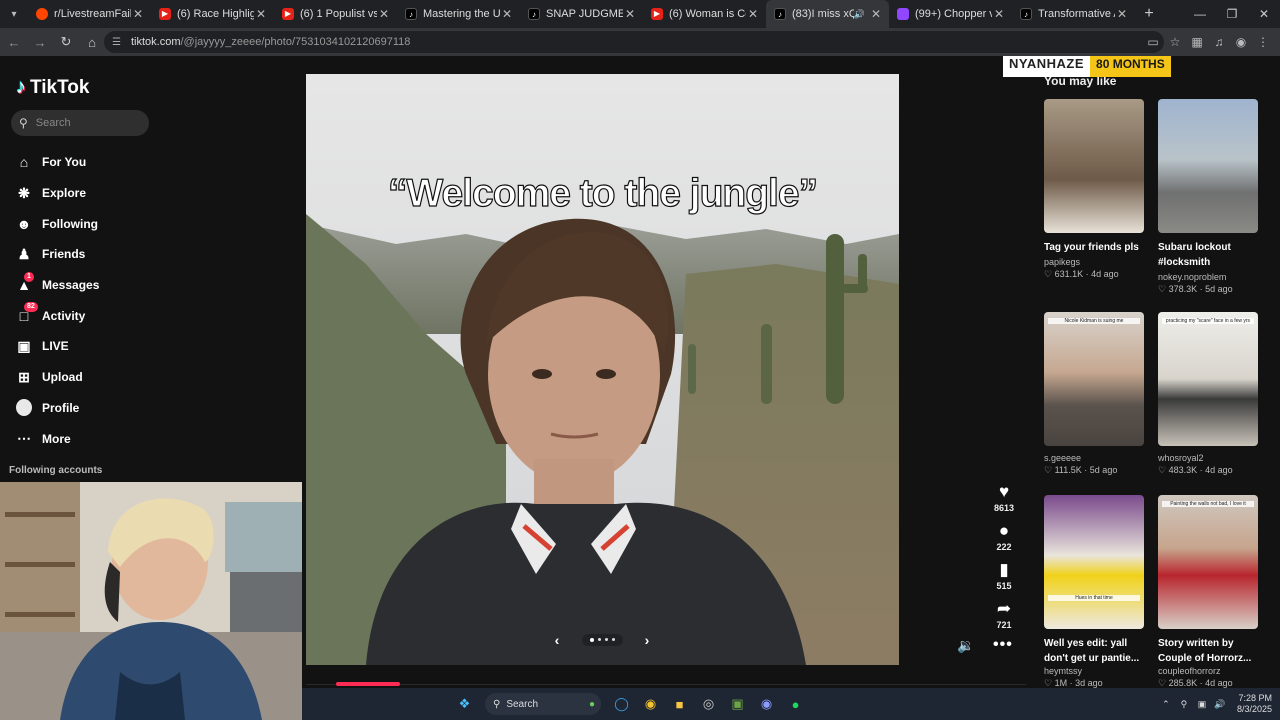  What do you see at coordinates (1241, 42) in the screenshot?
I see `avatar: ◉` at bounding box center [1241, 42].